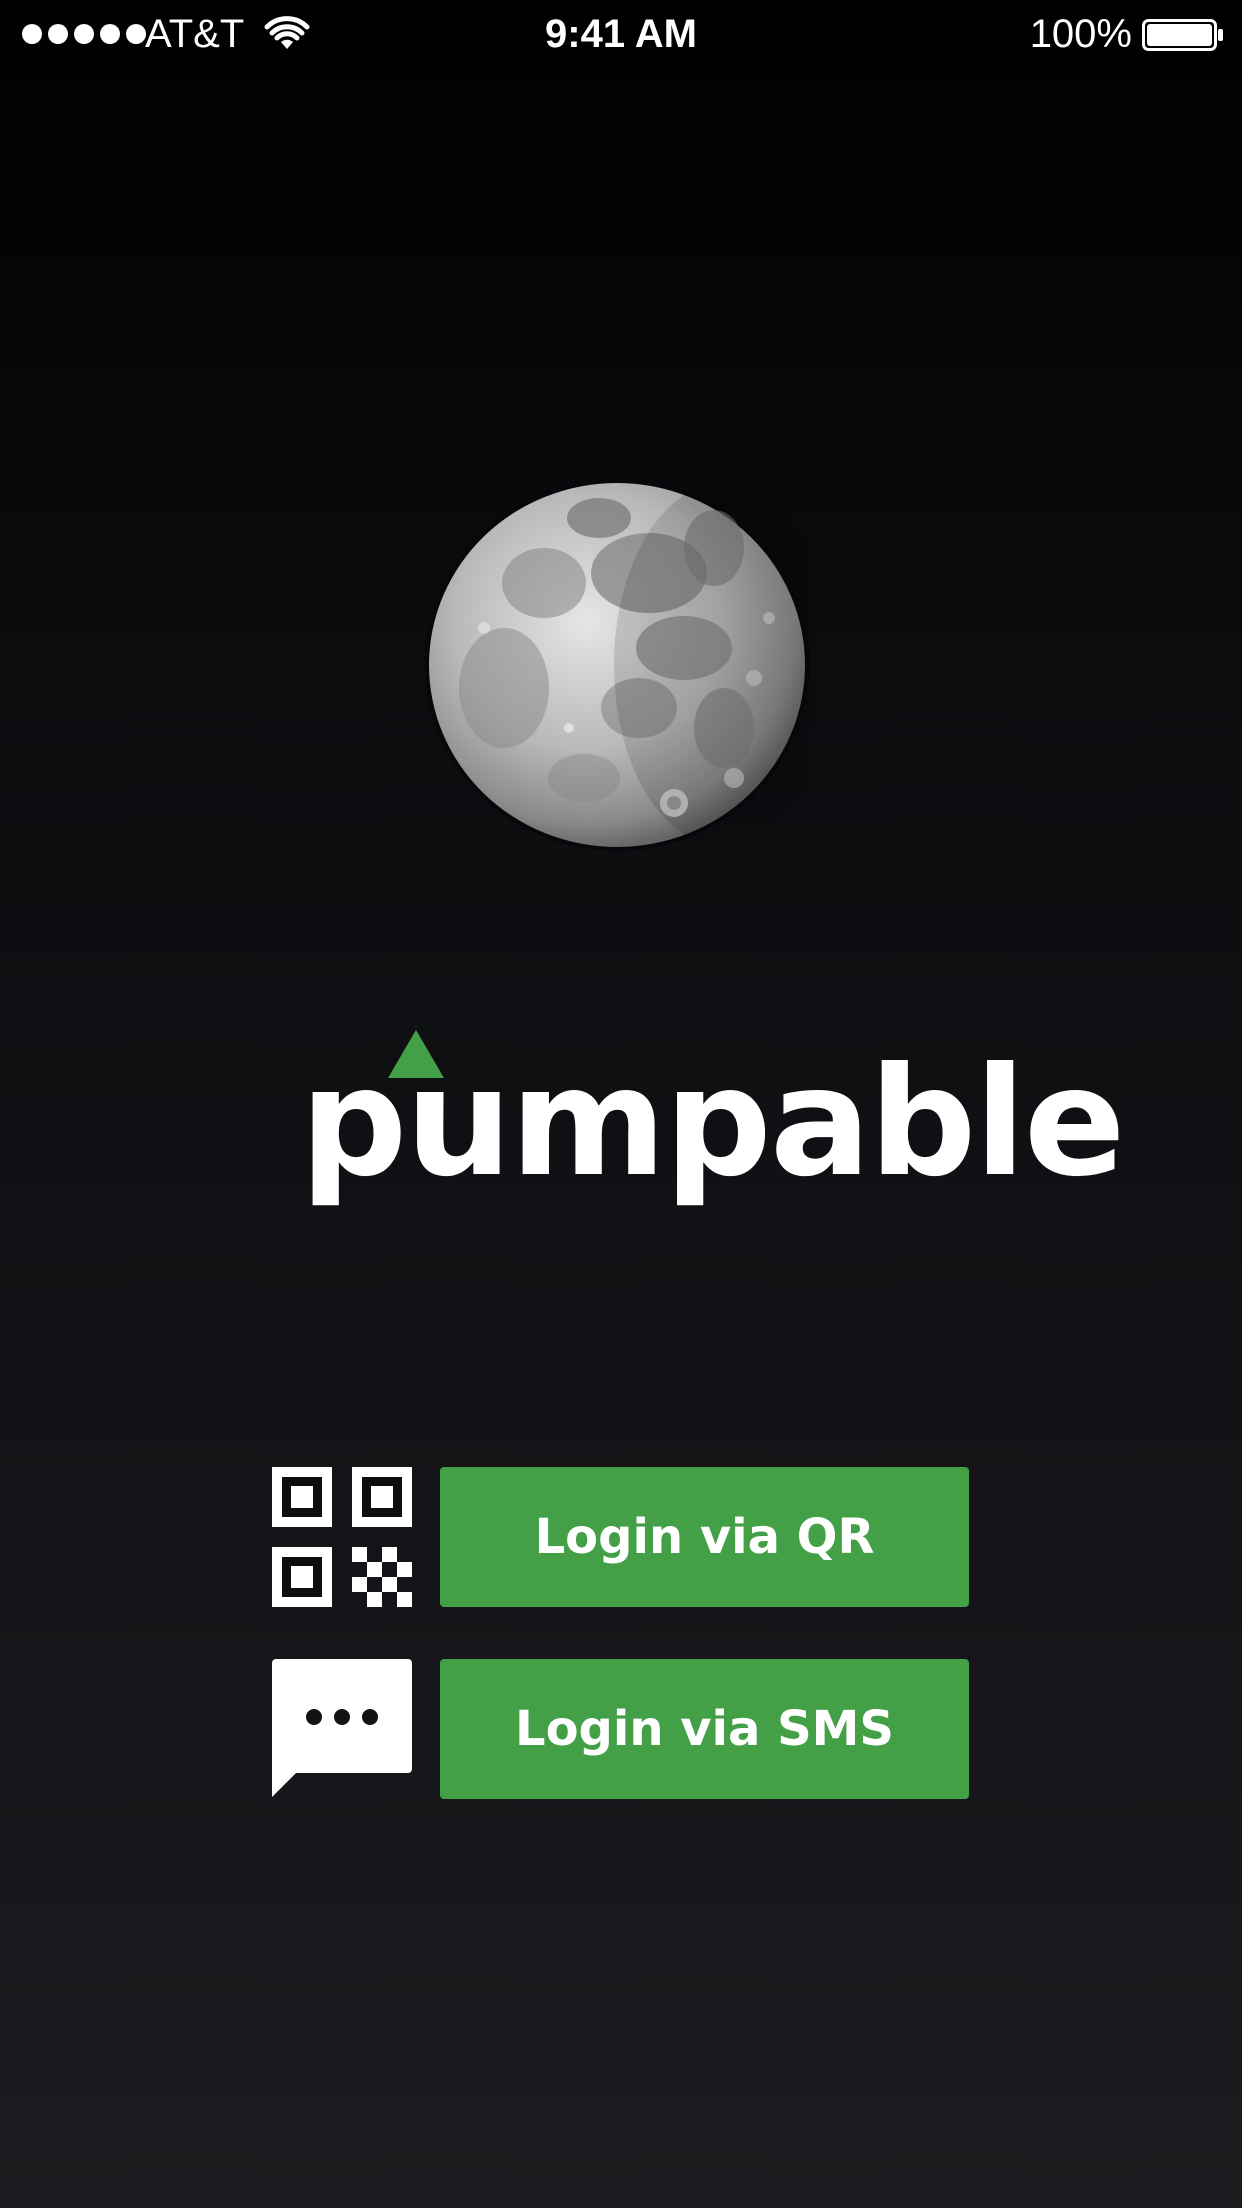 This screenshot has height=2208, width=1242. I want to click on logo-wordmark: pumpable, so click(713, 1123).